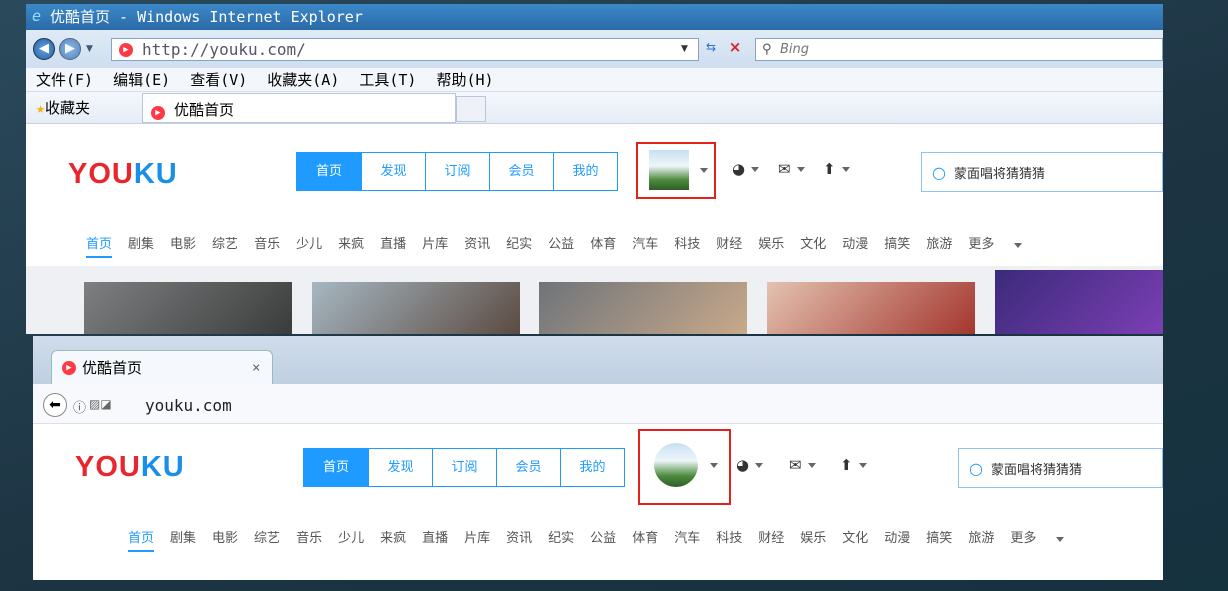 This screenshot has width=1228, height=591. Describe the element at coordinates (188, 405) in the screenshot. I see `ff-url-text: youku.com` at that location.